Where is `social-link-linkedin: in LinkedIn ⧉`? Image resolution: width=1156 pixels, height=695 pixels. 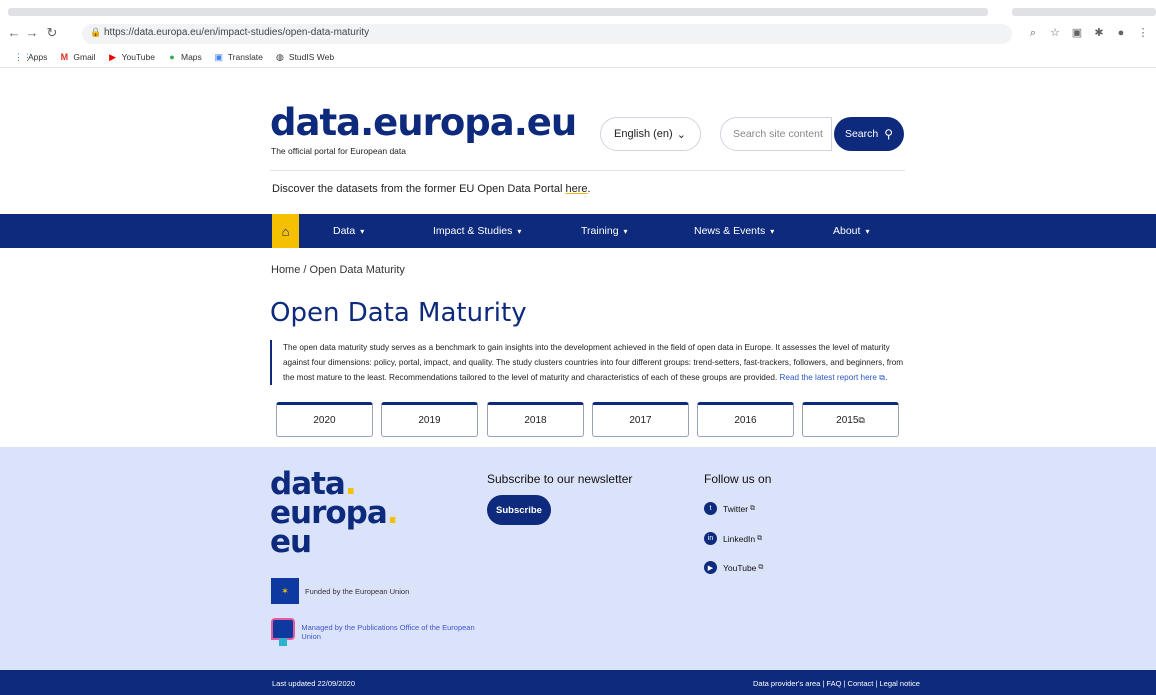 social-link-linkedin: in LinkedIn ⧉ is located at coordinates (733, 538).